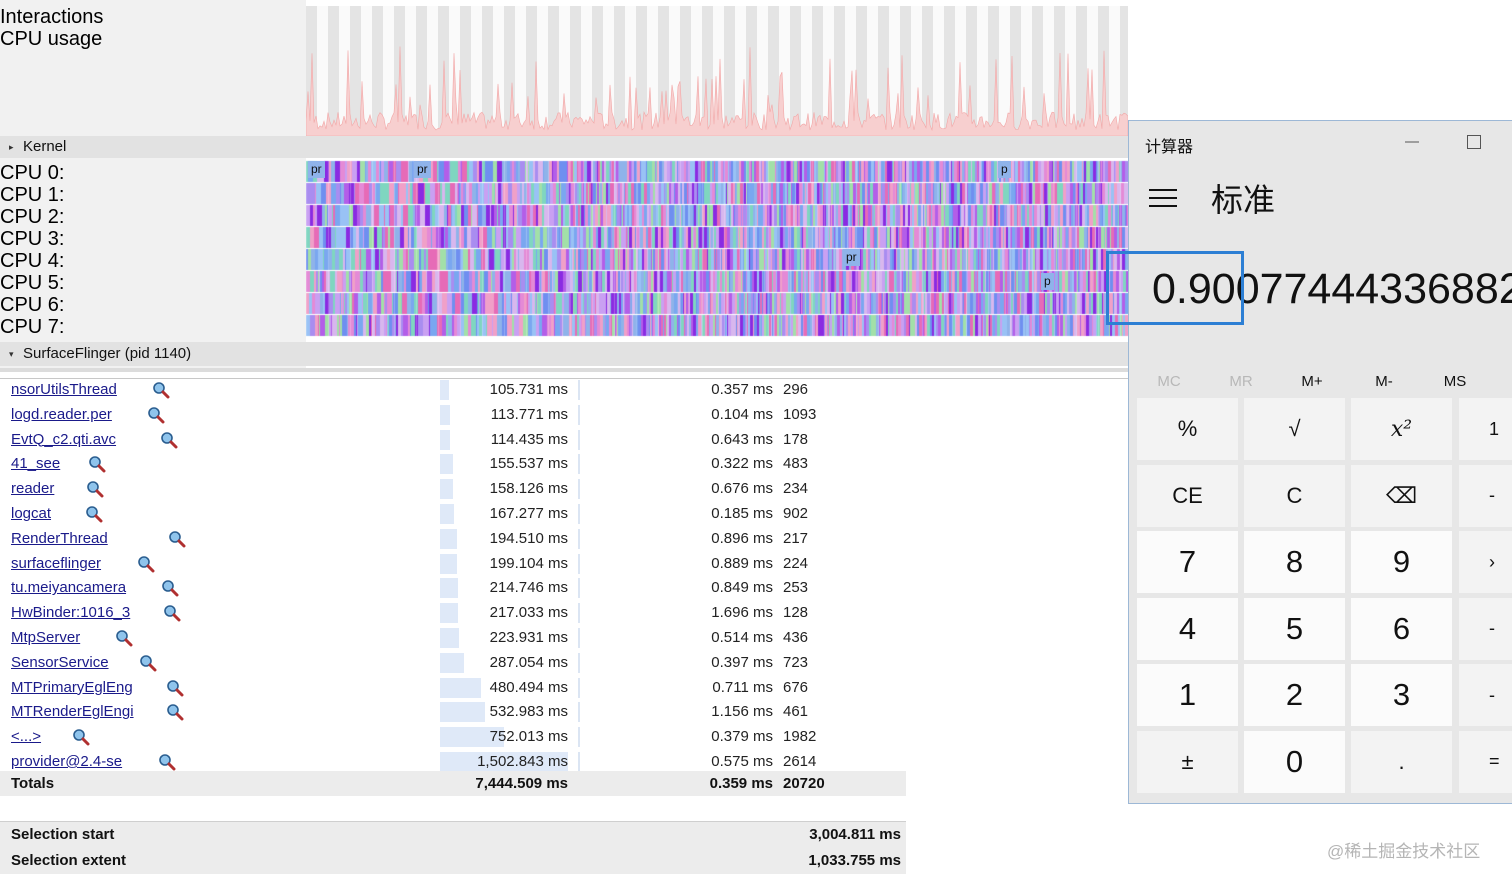 The image size is (1512, 883). Describe the element at coordinates (59, 539) in the screenshot. I see `thread-name-link: RenderThread` at that location.